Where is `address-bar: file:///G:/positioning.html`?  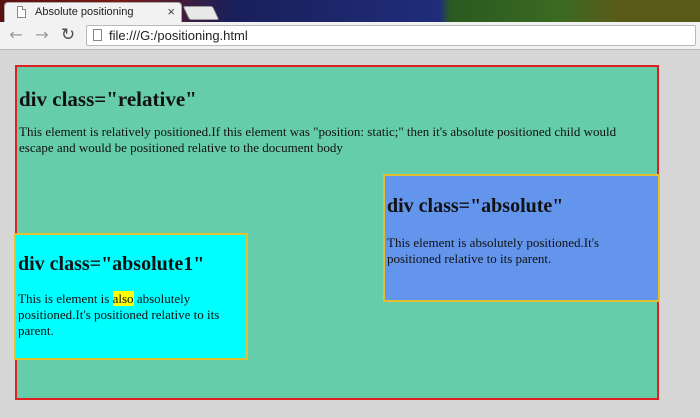 address-bar: file:///G:/positioning.html is located at coordinates (391, 35).